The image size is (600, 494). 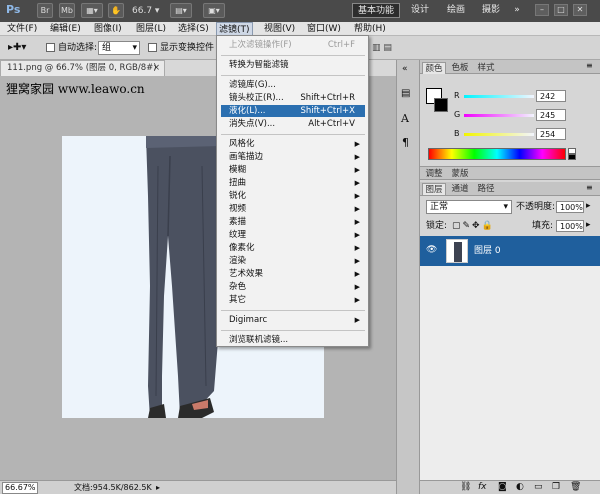 I want to click on zoom-level: 66.7 ▾, so click(x=149, y=11).